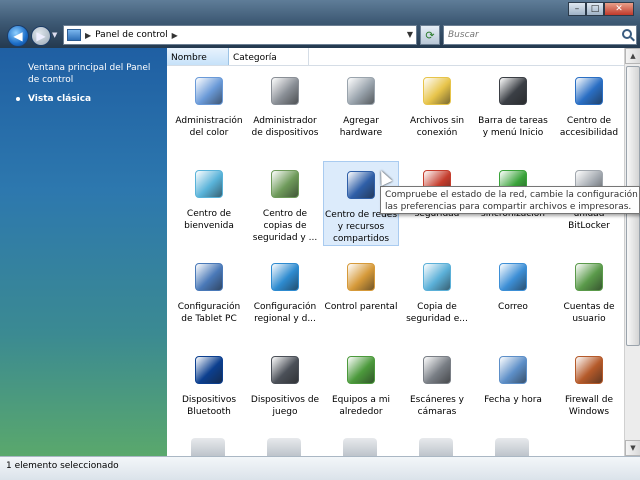  I want to click on control-panel-item: Correo, so click(513, 283).